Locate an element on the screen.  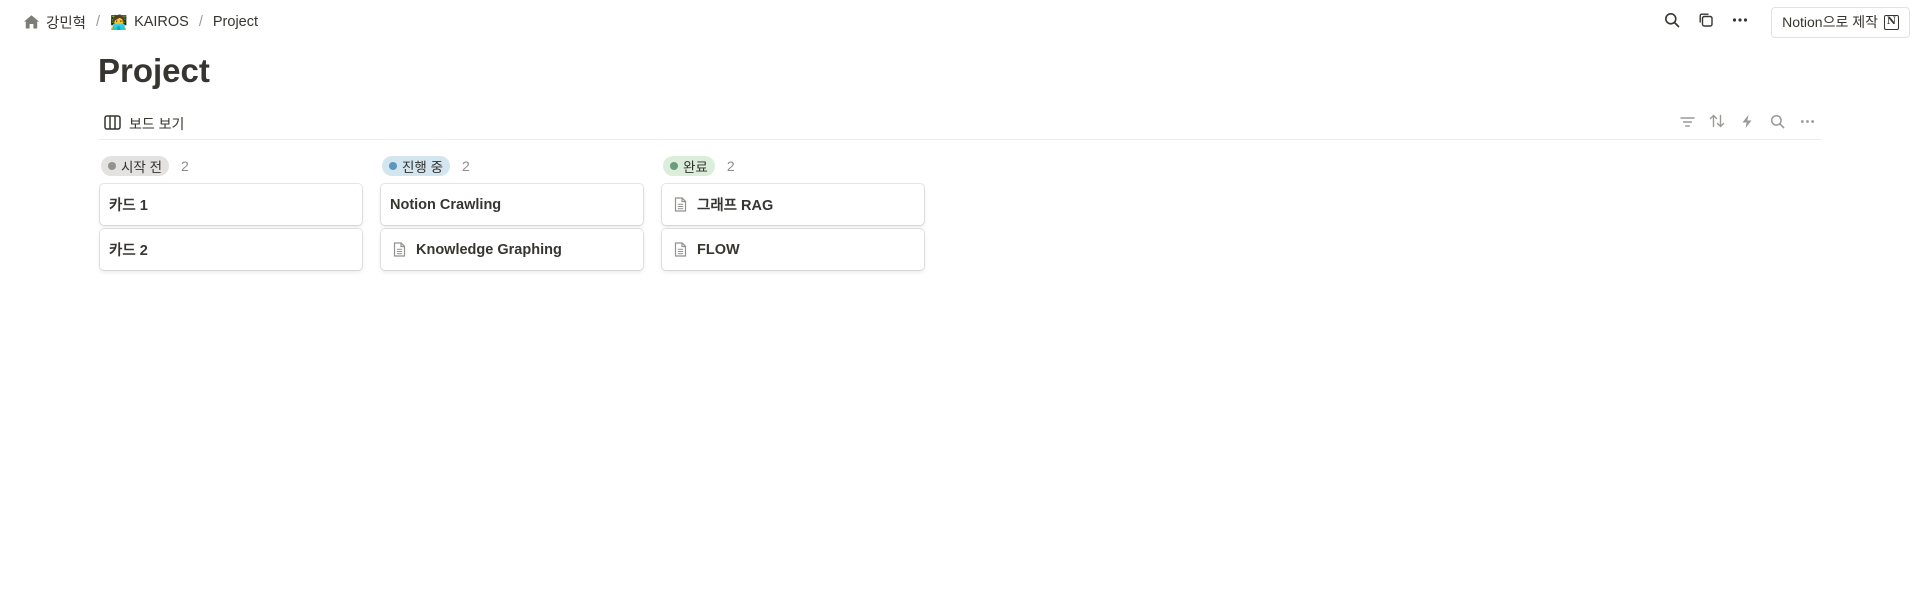
top-actions: Notion으로 제작 N is located at coordinates (1783, 22).